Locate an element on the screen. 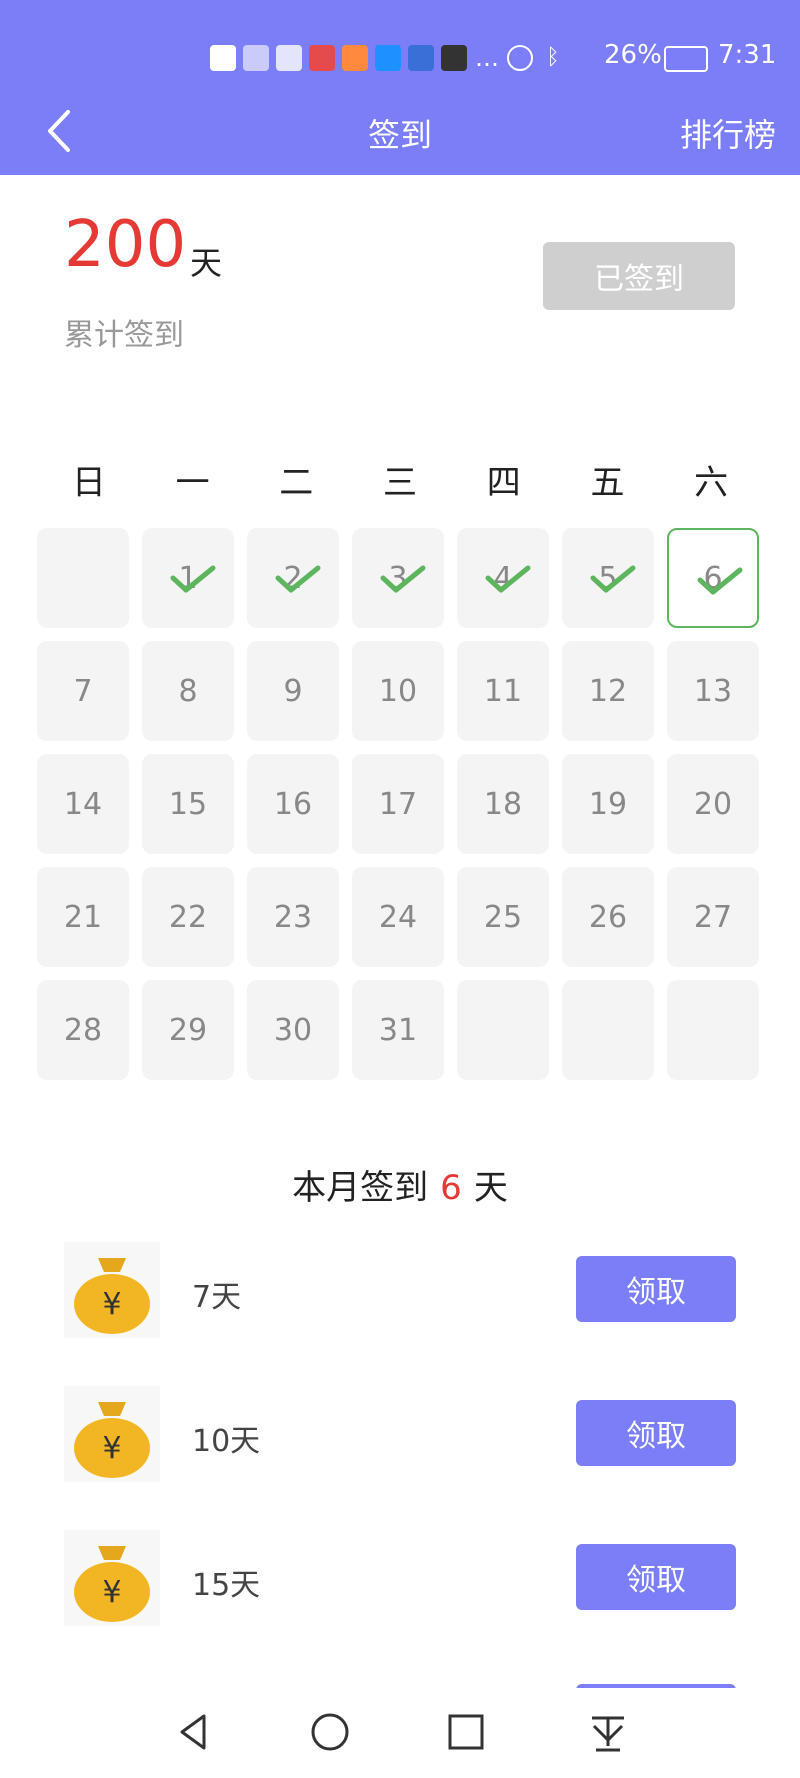 This screenshot has width=800, height=1778. days-unit: 天 is located at coordinates (206, 263).